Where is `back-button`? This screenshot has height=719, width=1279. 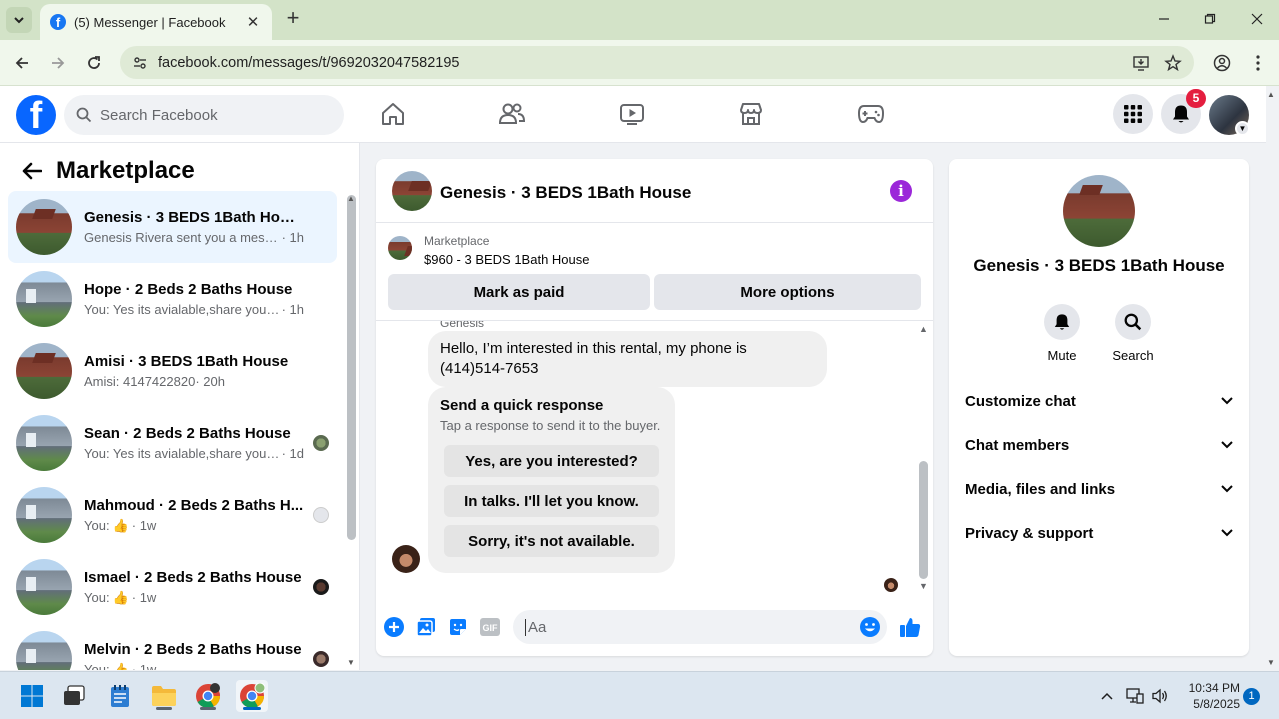
back-button is located at coordinates (22, 63).